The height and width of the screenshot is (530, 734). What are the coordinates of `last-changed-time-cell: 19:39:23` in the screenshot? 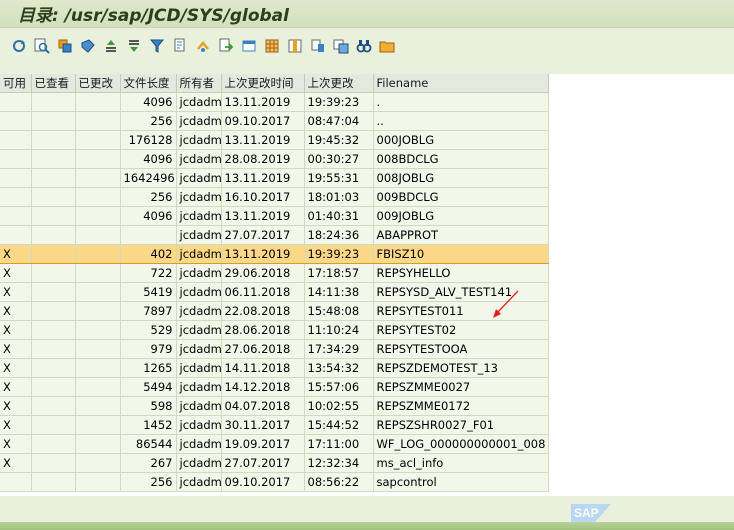 It's located at (339, 253).